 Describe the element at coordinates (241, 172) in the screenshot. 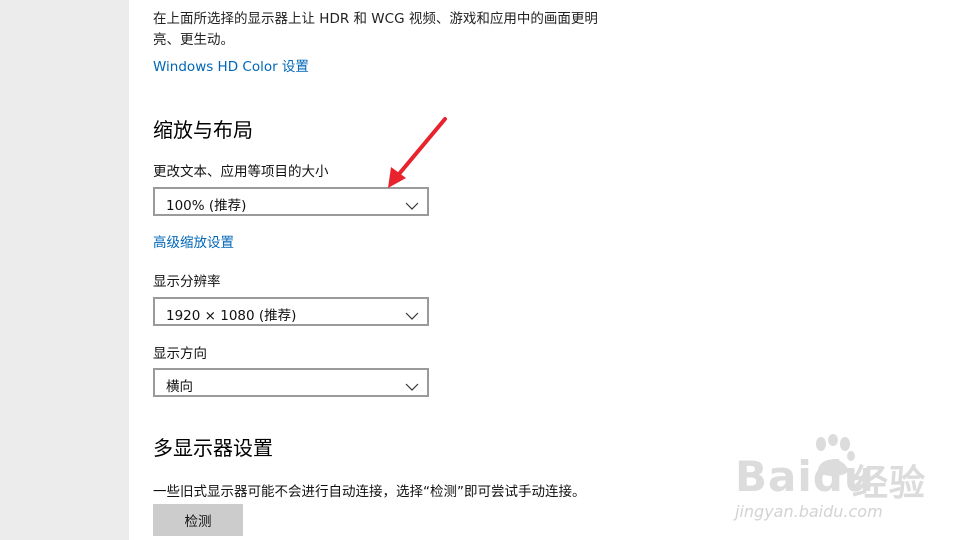

I see `text-size-label: 更改文本、应用等项目的大小` at that location.